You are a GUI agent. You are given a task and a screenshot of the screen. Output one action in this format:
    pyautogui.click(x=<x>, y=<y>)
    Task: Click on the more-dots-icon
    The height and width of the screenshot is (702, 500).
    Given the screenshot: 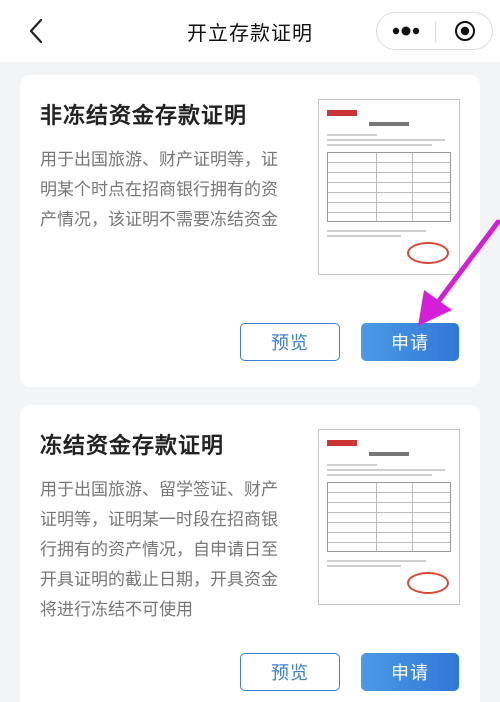 What is the action you would take?
    pyautogui.click(x=406, y=31)
    